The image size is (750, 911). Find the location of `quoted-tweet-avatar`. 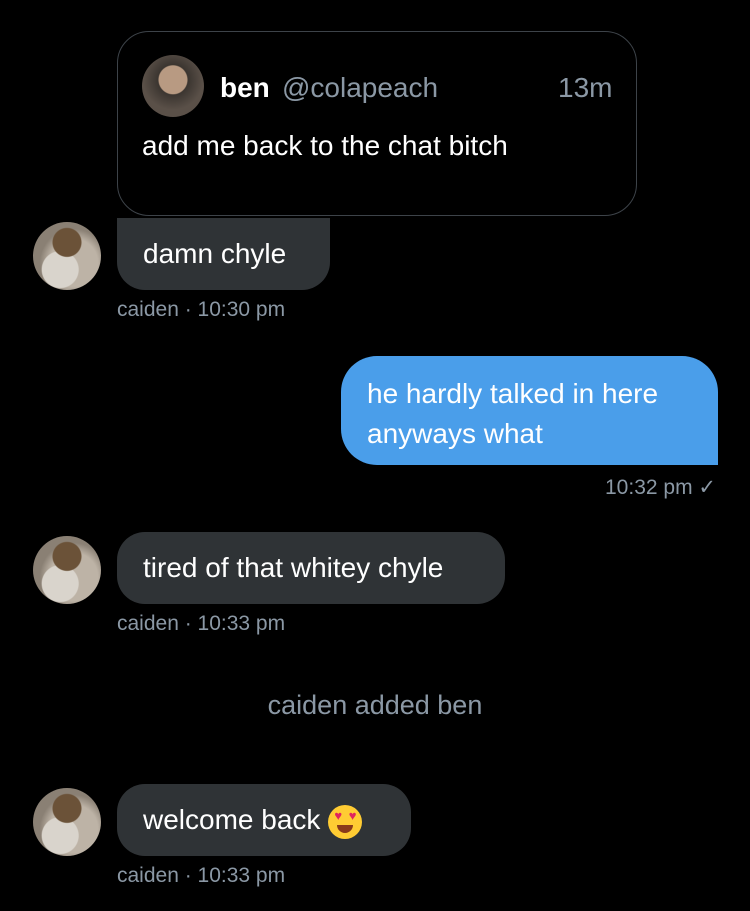

quoted-tweet-avatar is located at coordinates (173, 86).